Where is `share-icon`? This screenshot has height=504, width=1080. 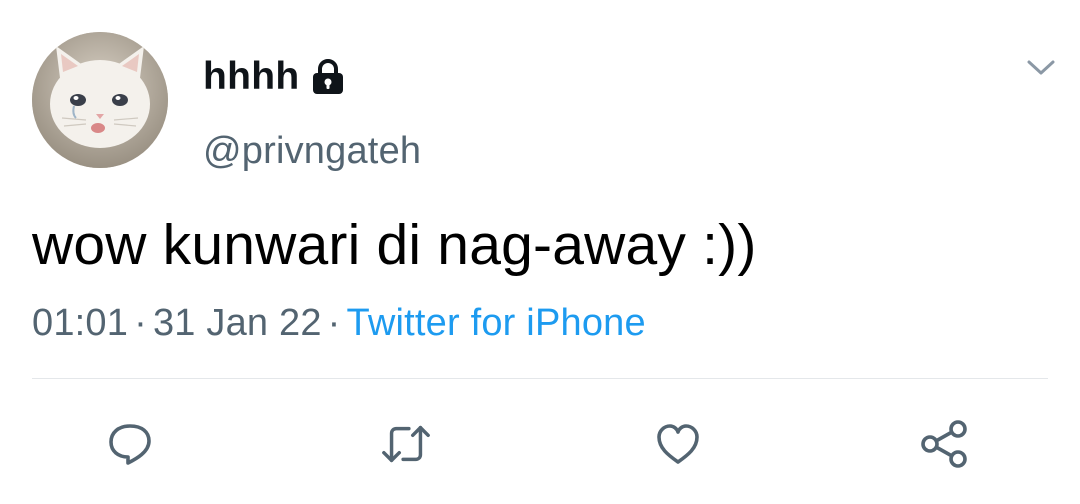 share-icon is located at coordinates (944, 444).